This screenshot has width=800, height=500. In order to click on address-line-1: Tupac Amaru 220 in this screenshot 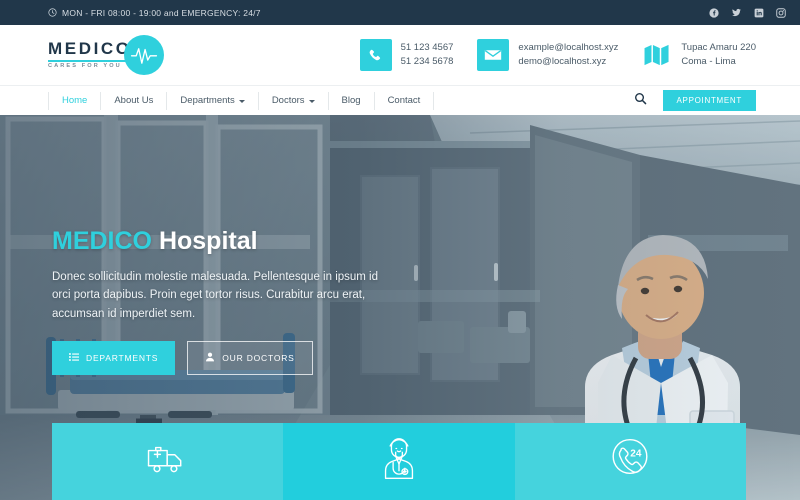, I will do `click(718, 47)`.